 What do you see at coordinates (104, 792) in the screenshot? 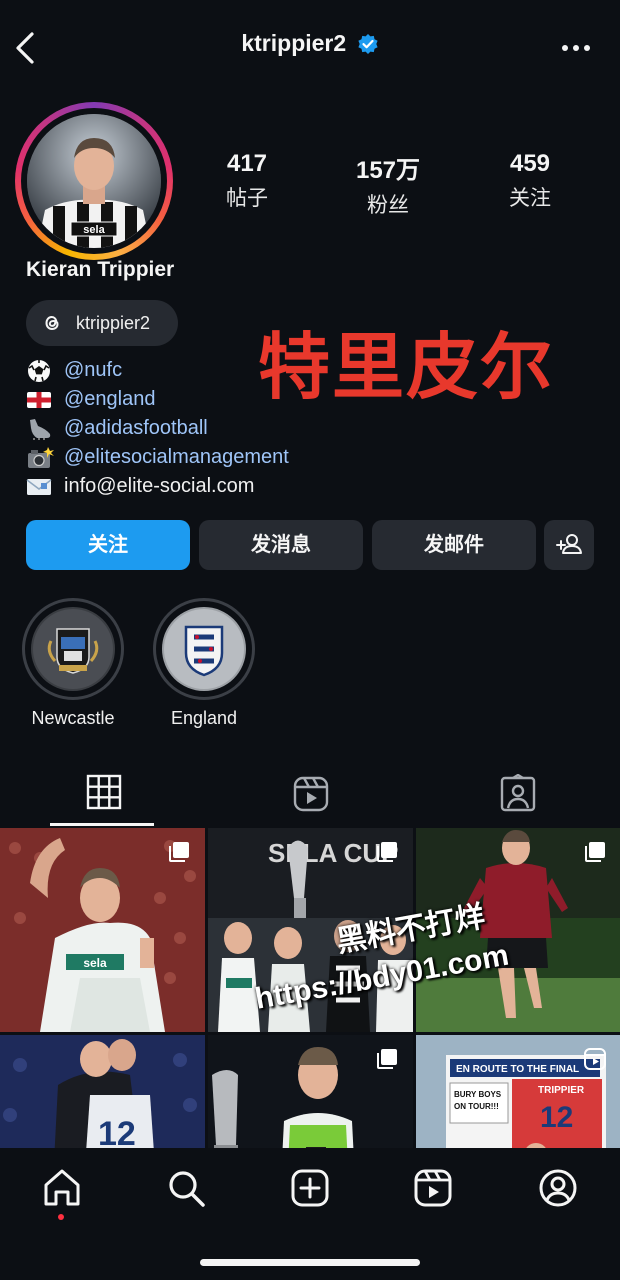
I see `grid-icon` at bounding box center [104, 792].